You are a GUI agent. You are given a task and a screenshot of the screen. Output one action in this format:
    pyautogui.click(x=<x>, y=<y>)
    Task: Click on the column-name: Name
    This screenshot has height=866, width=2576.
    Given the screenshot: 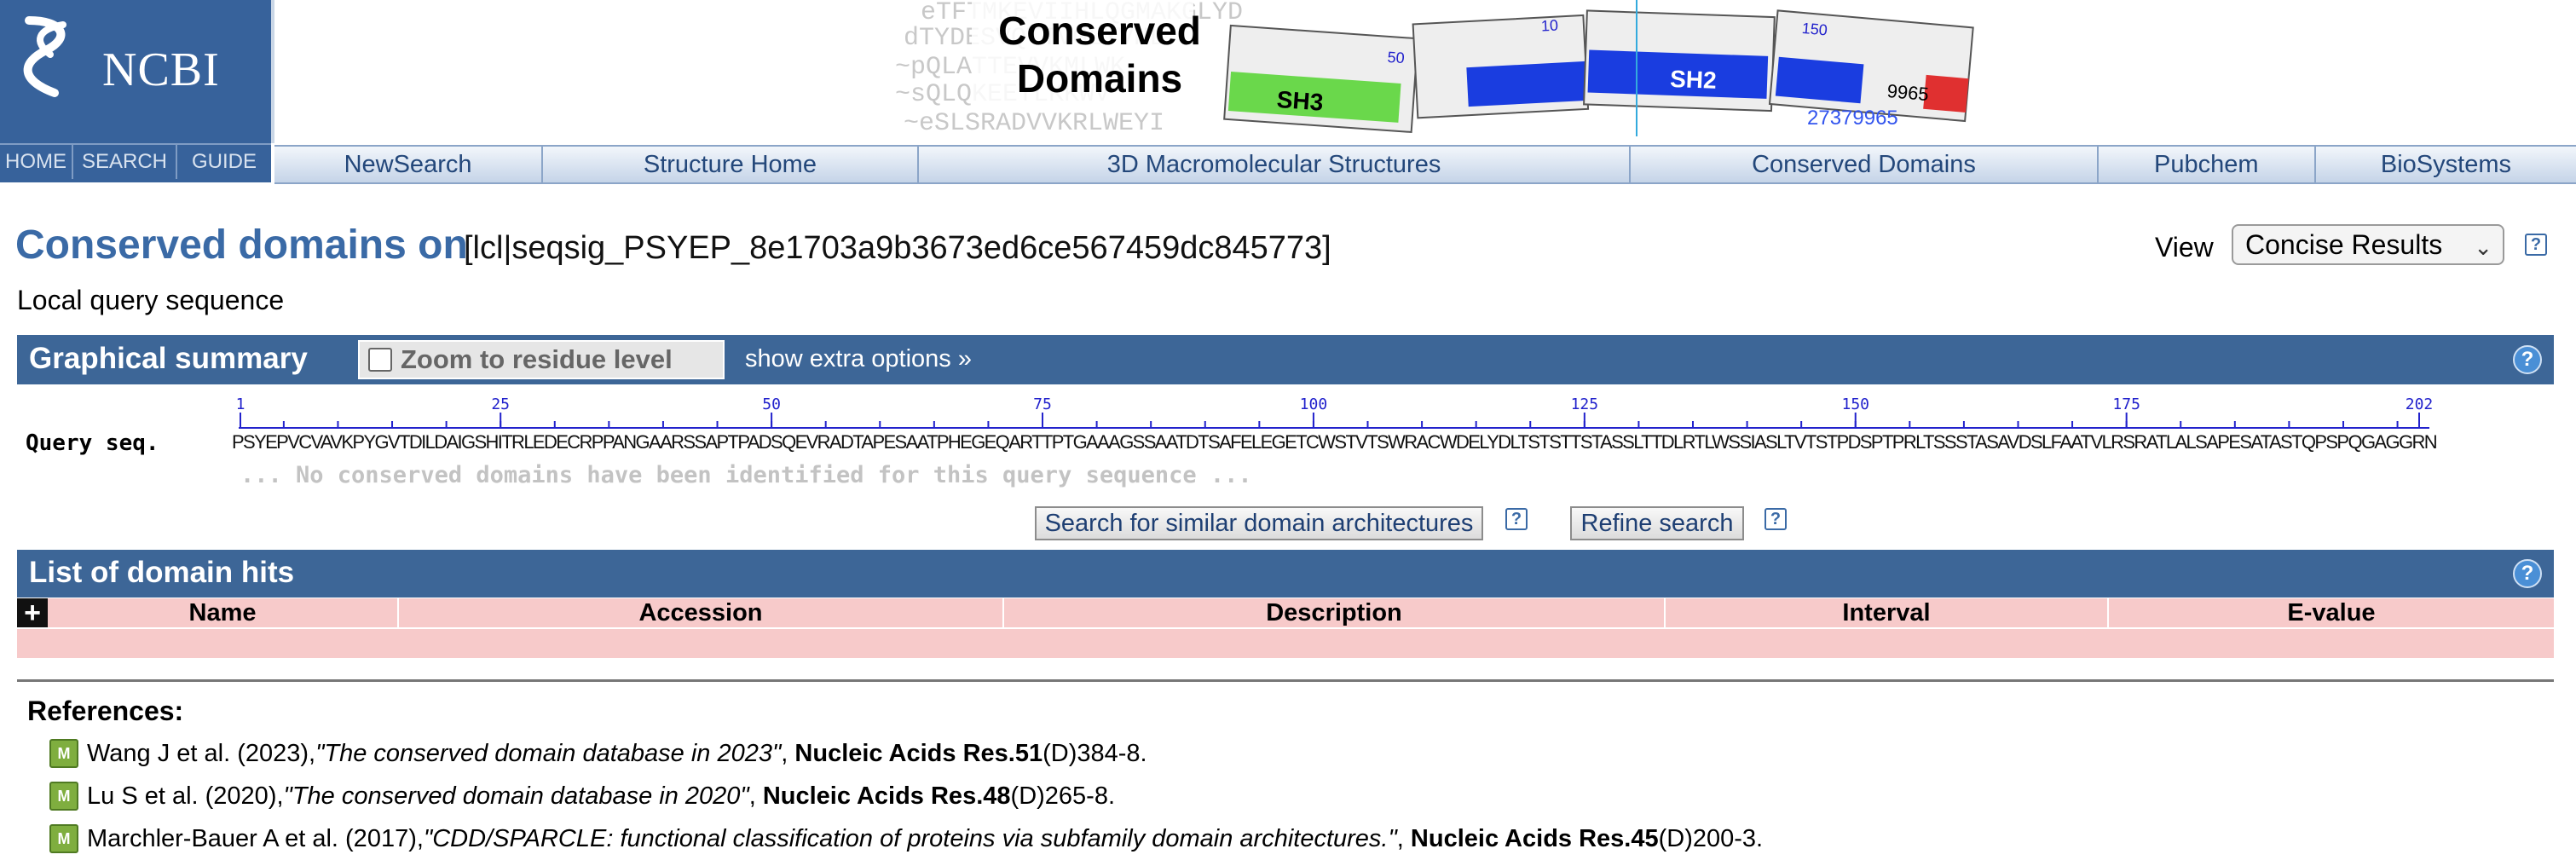 What is the action you would take?
    pyautogui.click(x=208, y=612)
    